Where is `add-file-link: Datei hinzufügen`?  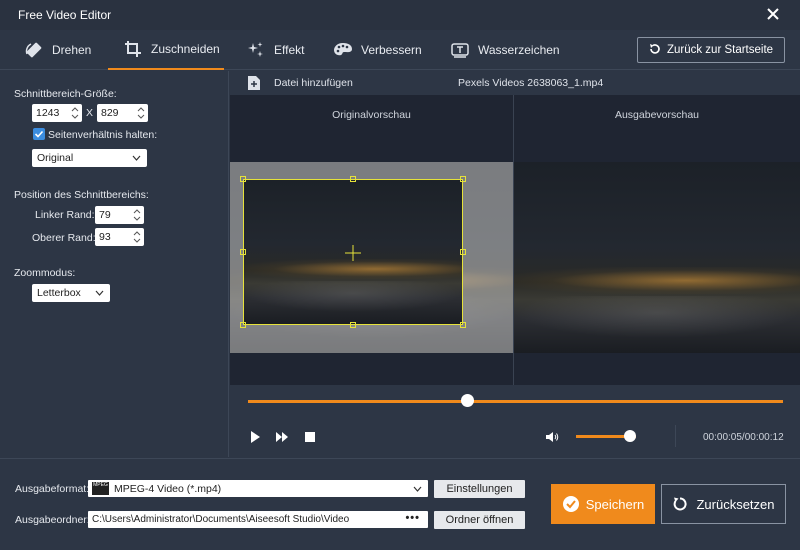
add-file-link: Datei hinzufügen is located at coordinates (313, 83).